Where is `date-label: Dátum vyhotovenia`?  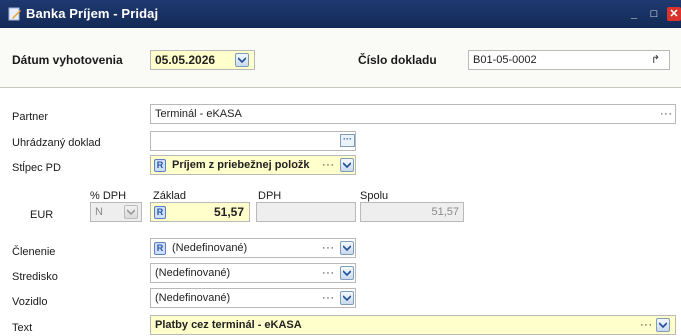 date-label: Dátum vyhotovenia is located at coordinates (67, 60).